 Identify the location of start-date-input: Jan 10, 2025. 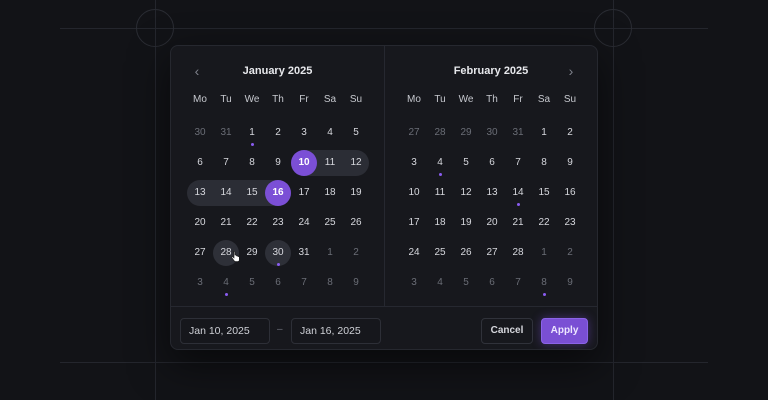
(225, 331).